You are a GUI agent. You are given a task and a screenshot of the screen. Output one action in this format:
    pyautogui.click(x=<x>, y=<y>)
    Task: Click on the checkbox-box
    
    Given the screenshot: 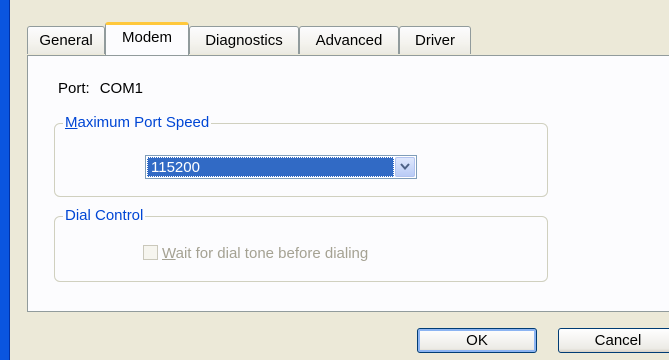 What is the action you would take?
    pyautogui.click(x=150, y=252)
    